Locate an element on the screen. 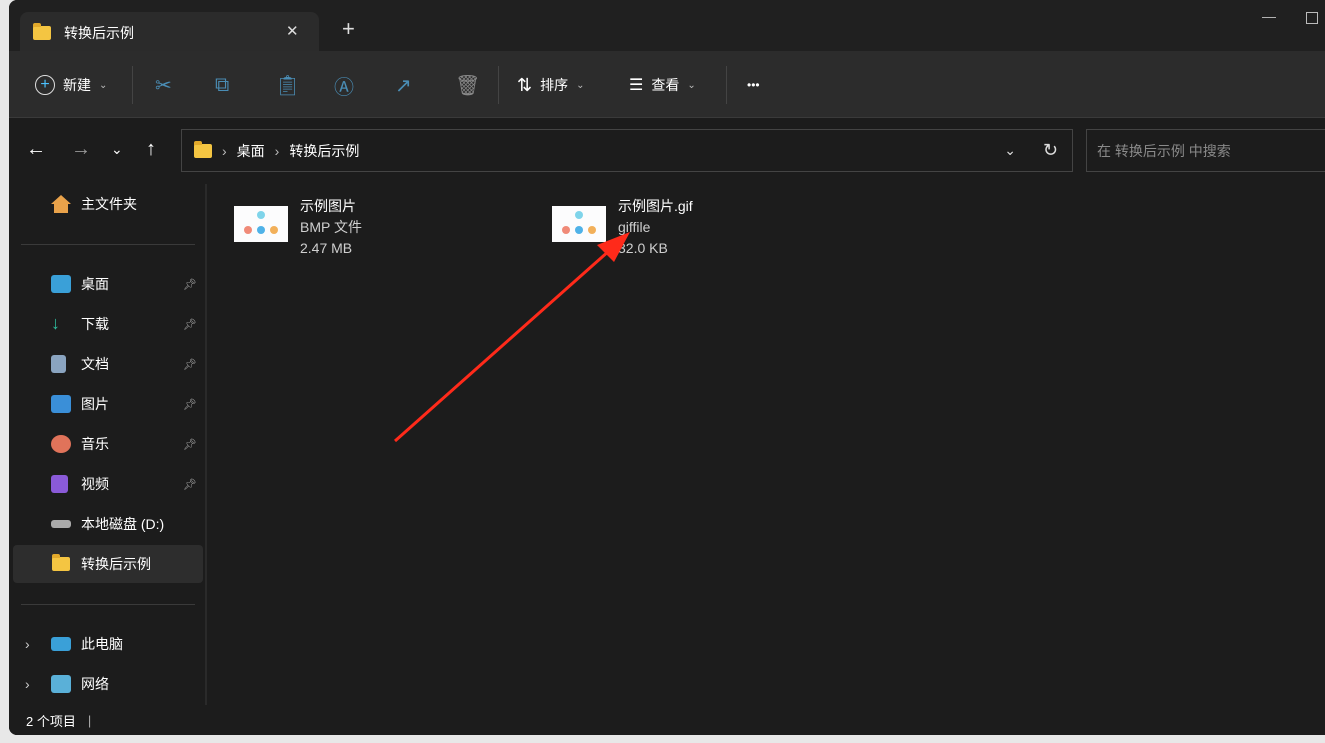 Image resolution: width=1325 pixels, height=743 pixels. arrow-shaft is located at coordinates (502, 345).